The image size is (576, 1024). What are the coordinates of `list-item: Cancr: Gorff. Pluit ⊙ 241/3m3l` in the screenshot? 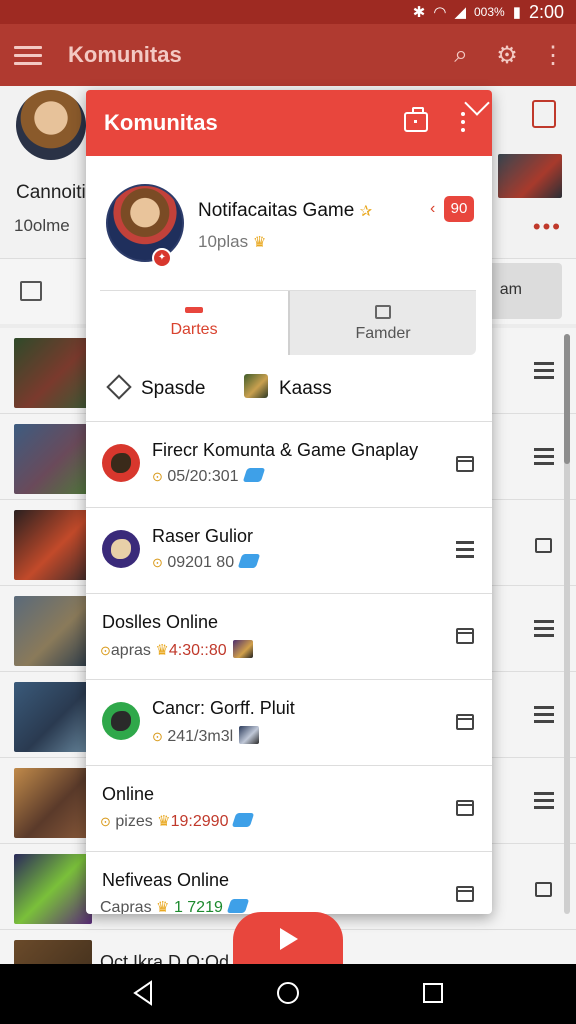 It's located at (289, 723).